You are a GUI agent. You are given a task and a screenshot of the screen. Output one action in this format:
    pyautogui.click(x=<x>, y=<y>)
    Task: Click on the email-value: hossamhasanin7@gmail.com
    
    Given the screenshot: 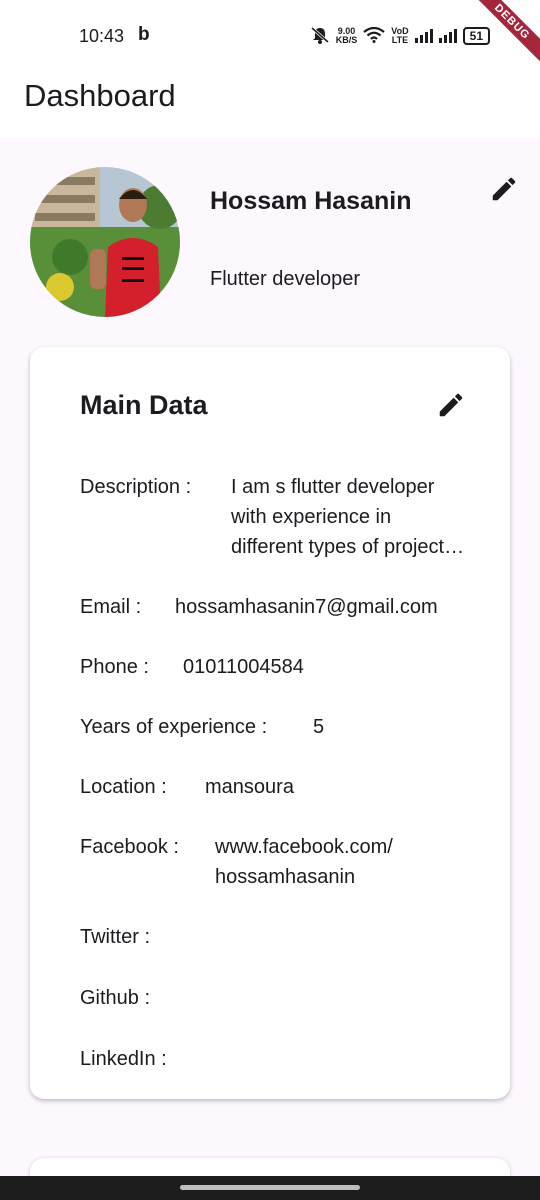 What is the action you would take?
    pyautogui.click(x=306, y=607)
    